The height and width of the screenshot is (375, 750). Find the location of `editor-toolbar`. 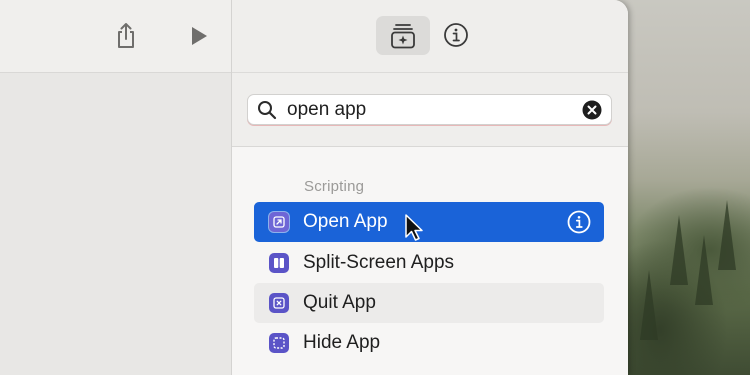

editor-toolbar is located at coordinates (115, 36).